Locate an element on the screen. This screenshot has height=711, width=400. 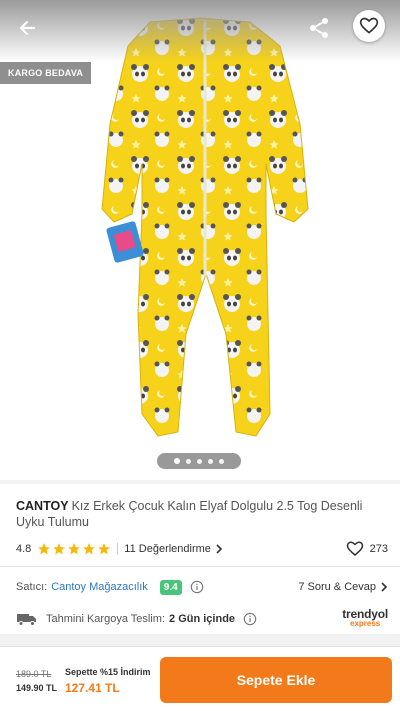
promo-price: 127.41 TL is located at coordinates (92, 688).